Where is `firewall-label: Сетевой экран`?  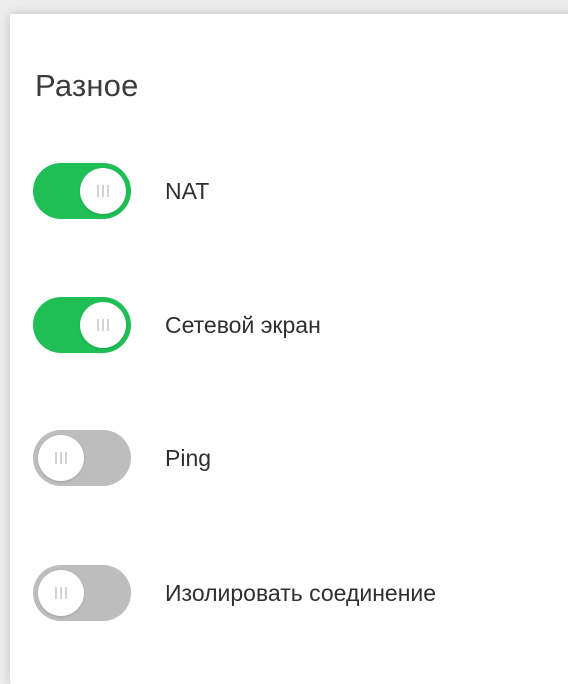 firewall-label: Сетевой экран is located at coordinates (243, 324).